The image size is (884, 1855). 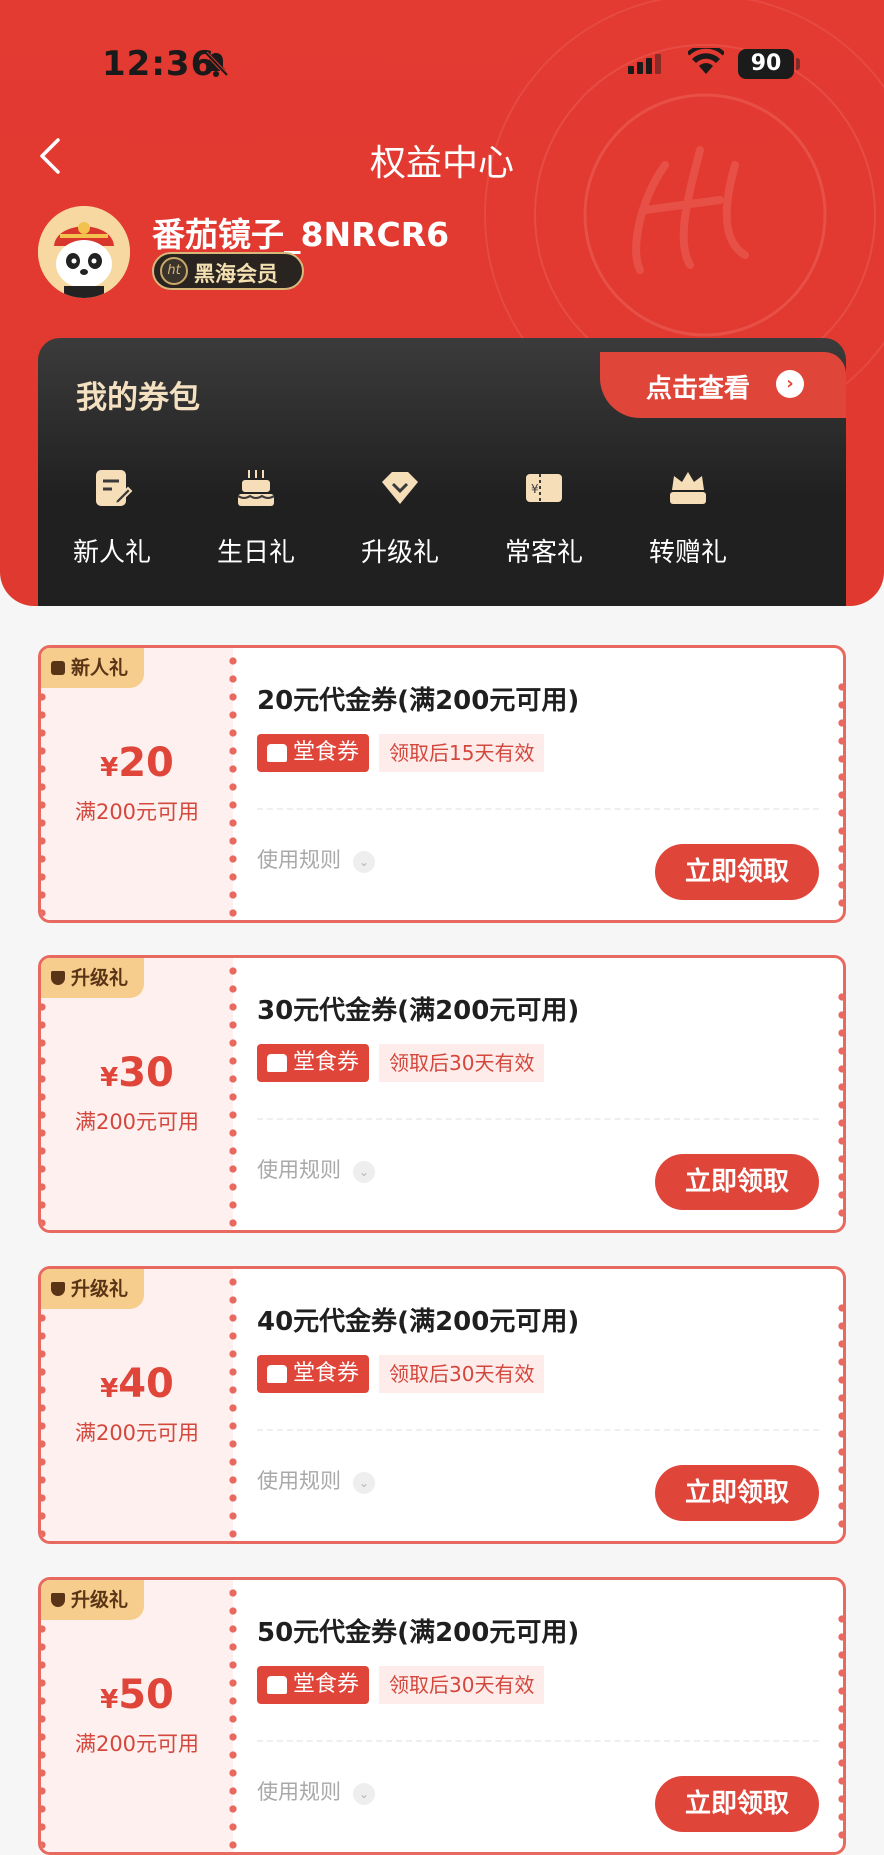 I want to click on gift-frequent: ¥ 常客礼, so click(x=544, y=526).